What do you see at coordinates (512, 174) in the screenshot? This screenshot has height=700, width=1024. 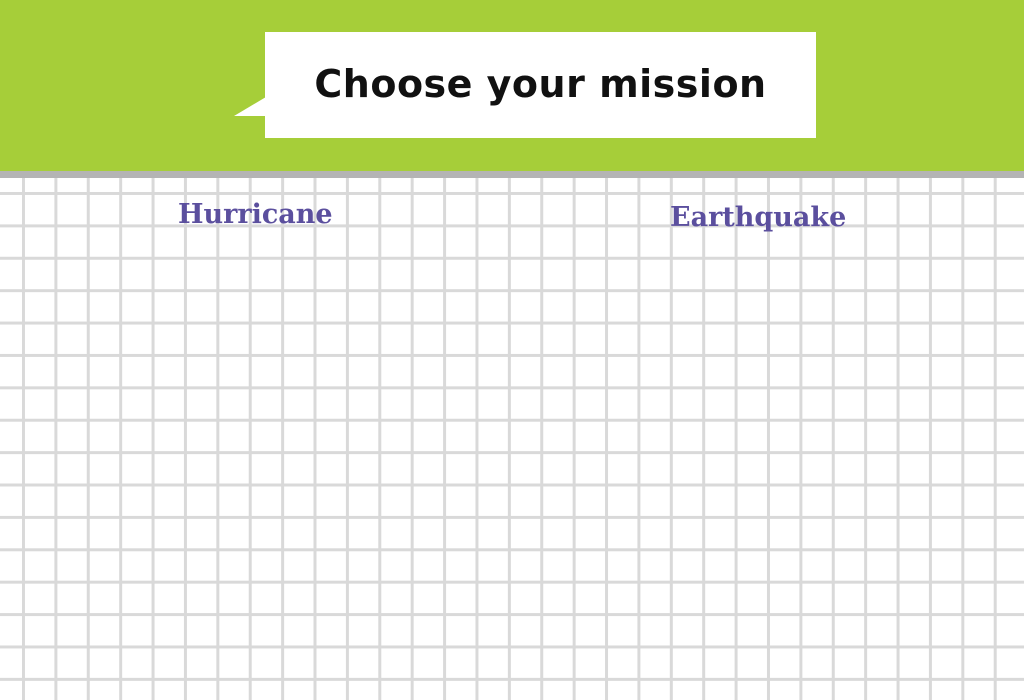 I see `header-divider` at bounding box center [512, 174].